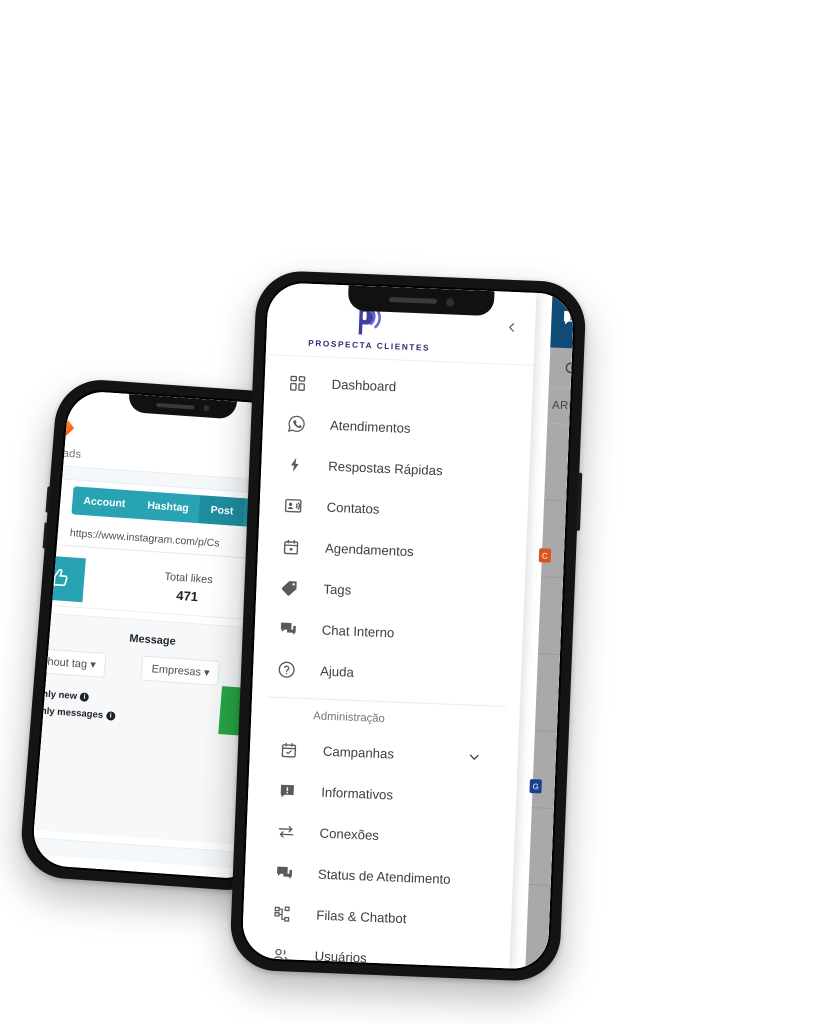 The height and width of the screenshot is (1024, 819). Describe the element at coordinates (289, 749) in the screenshot. I see `calendar-check-icon` at that location.